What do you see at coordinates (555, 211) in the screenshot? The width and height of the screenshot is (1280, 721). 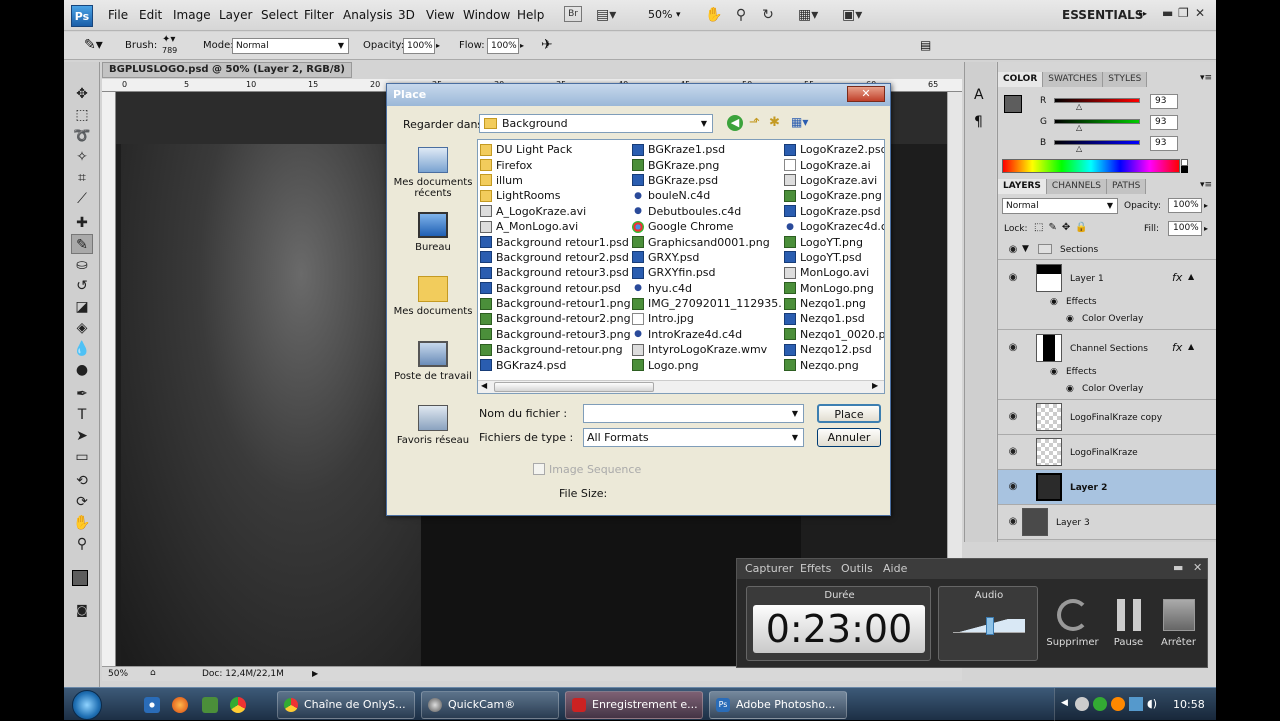 I see `file-item: A_LogoKraze.avi` at bounding box center [555, 211].